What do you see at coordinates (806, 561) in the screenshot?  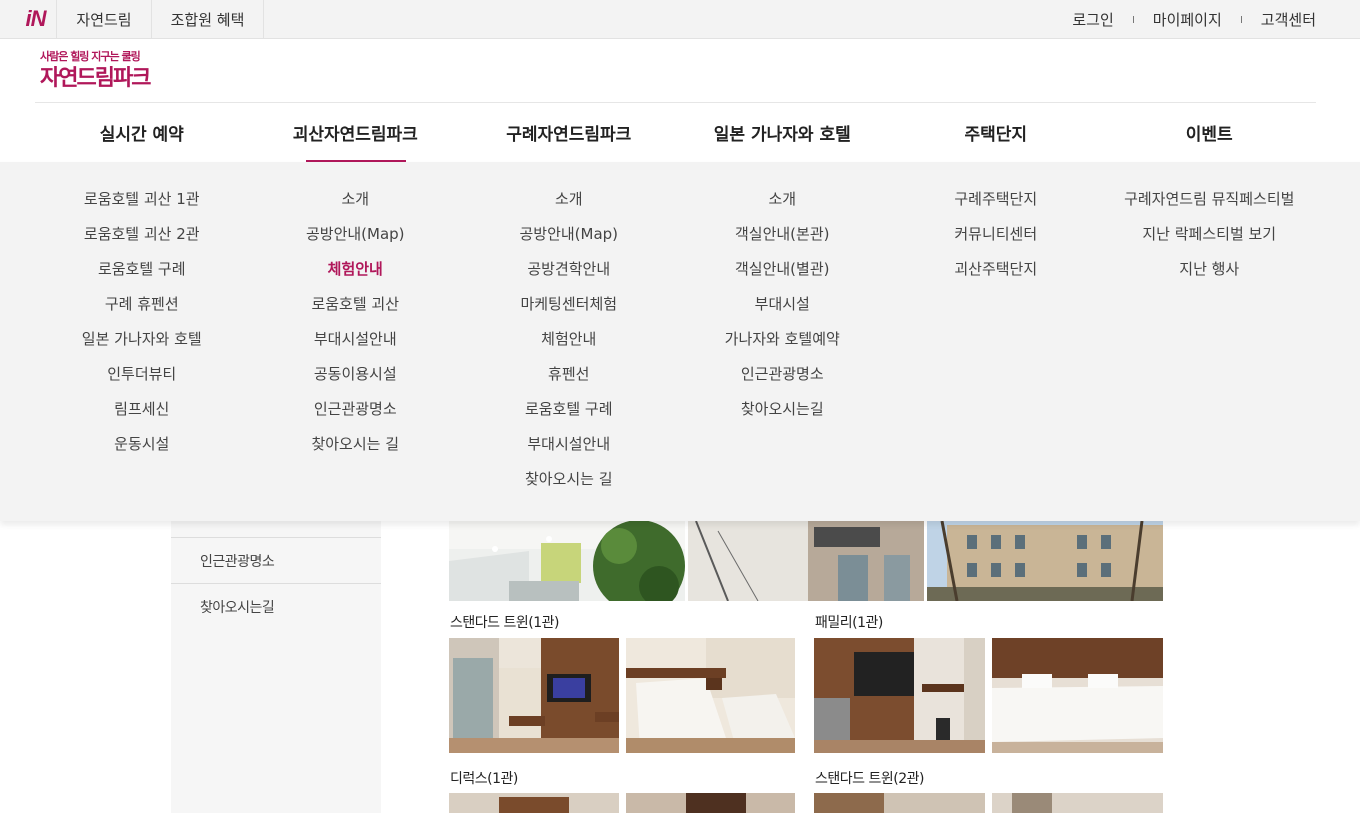 I see `entrance-photo` at bounding box center [806, 561].